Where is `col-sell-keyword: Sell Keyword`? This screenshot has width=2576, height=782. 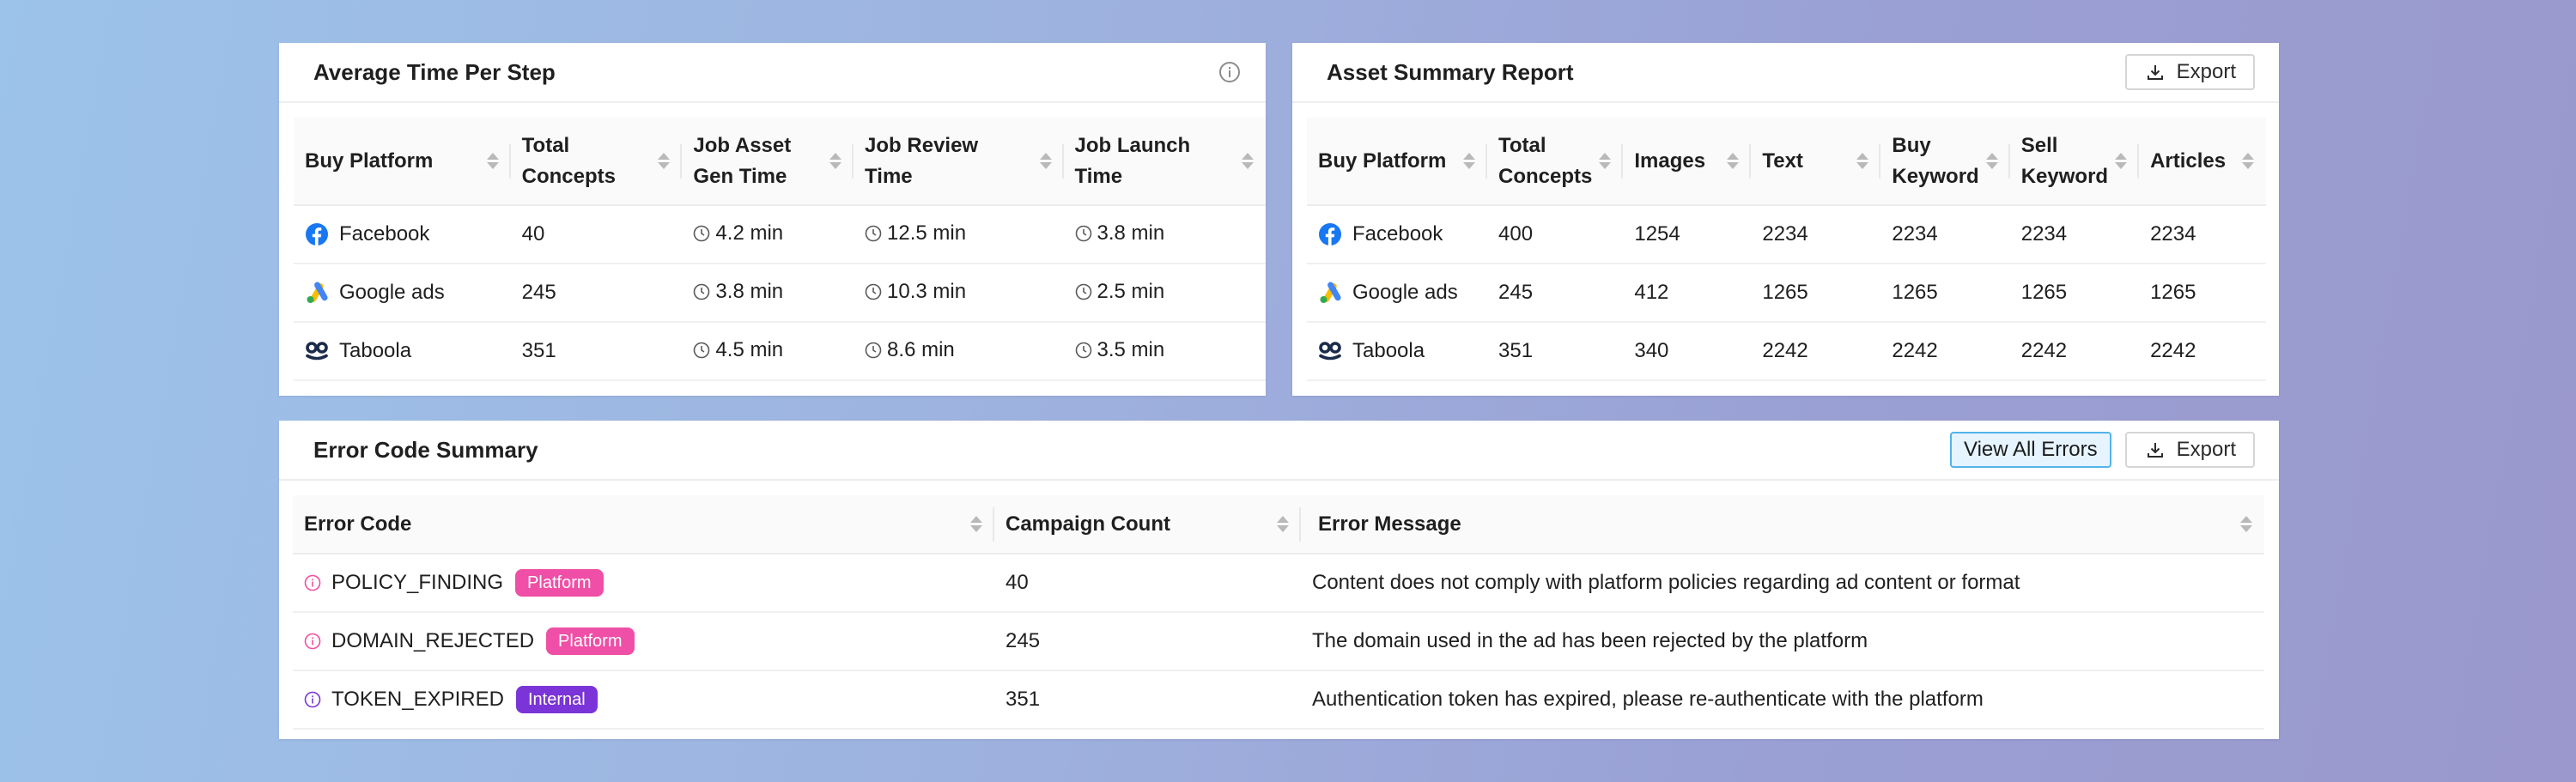
col-sell-keyword: Sell Keyword is located at coordinates (2075, 162).